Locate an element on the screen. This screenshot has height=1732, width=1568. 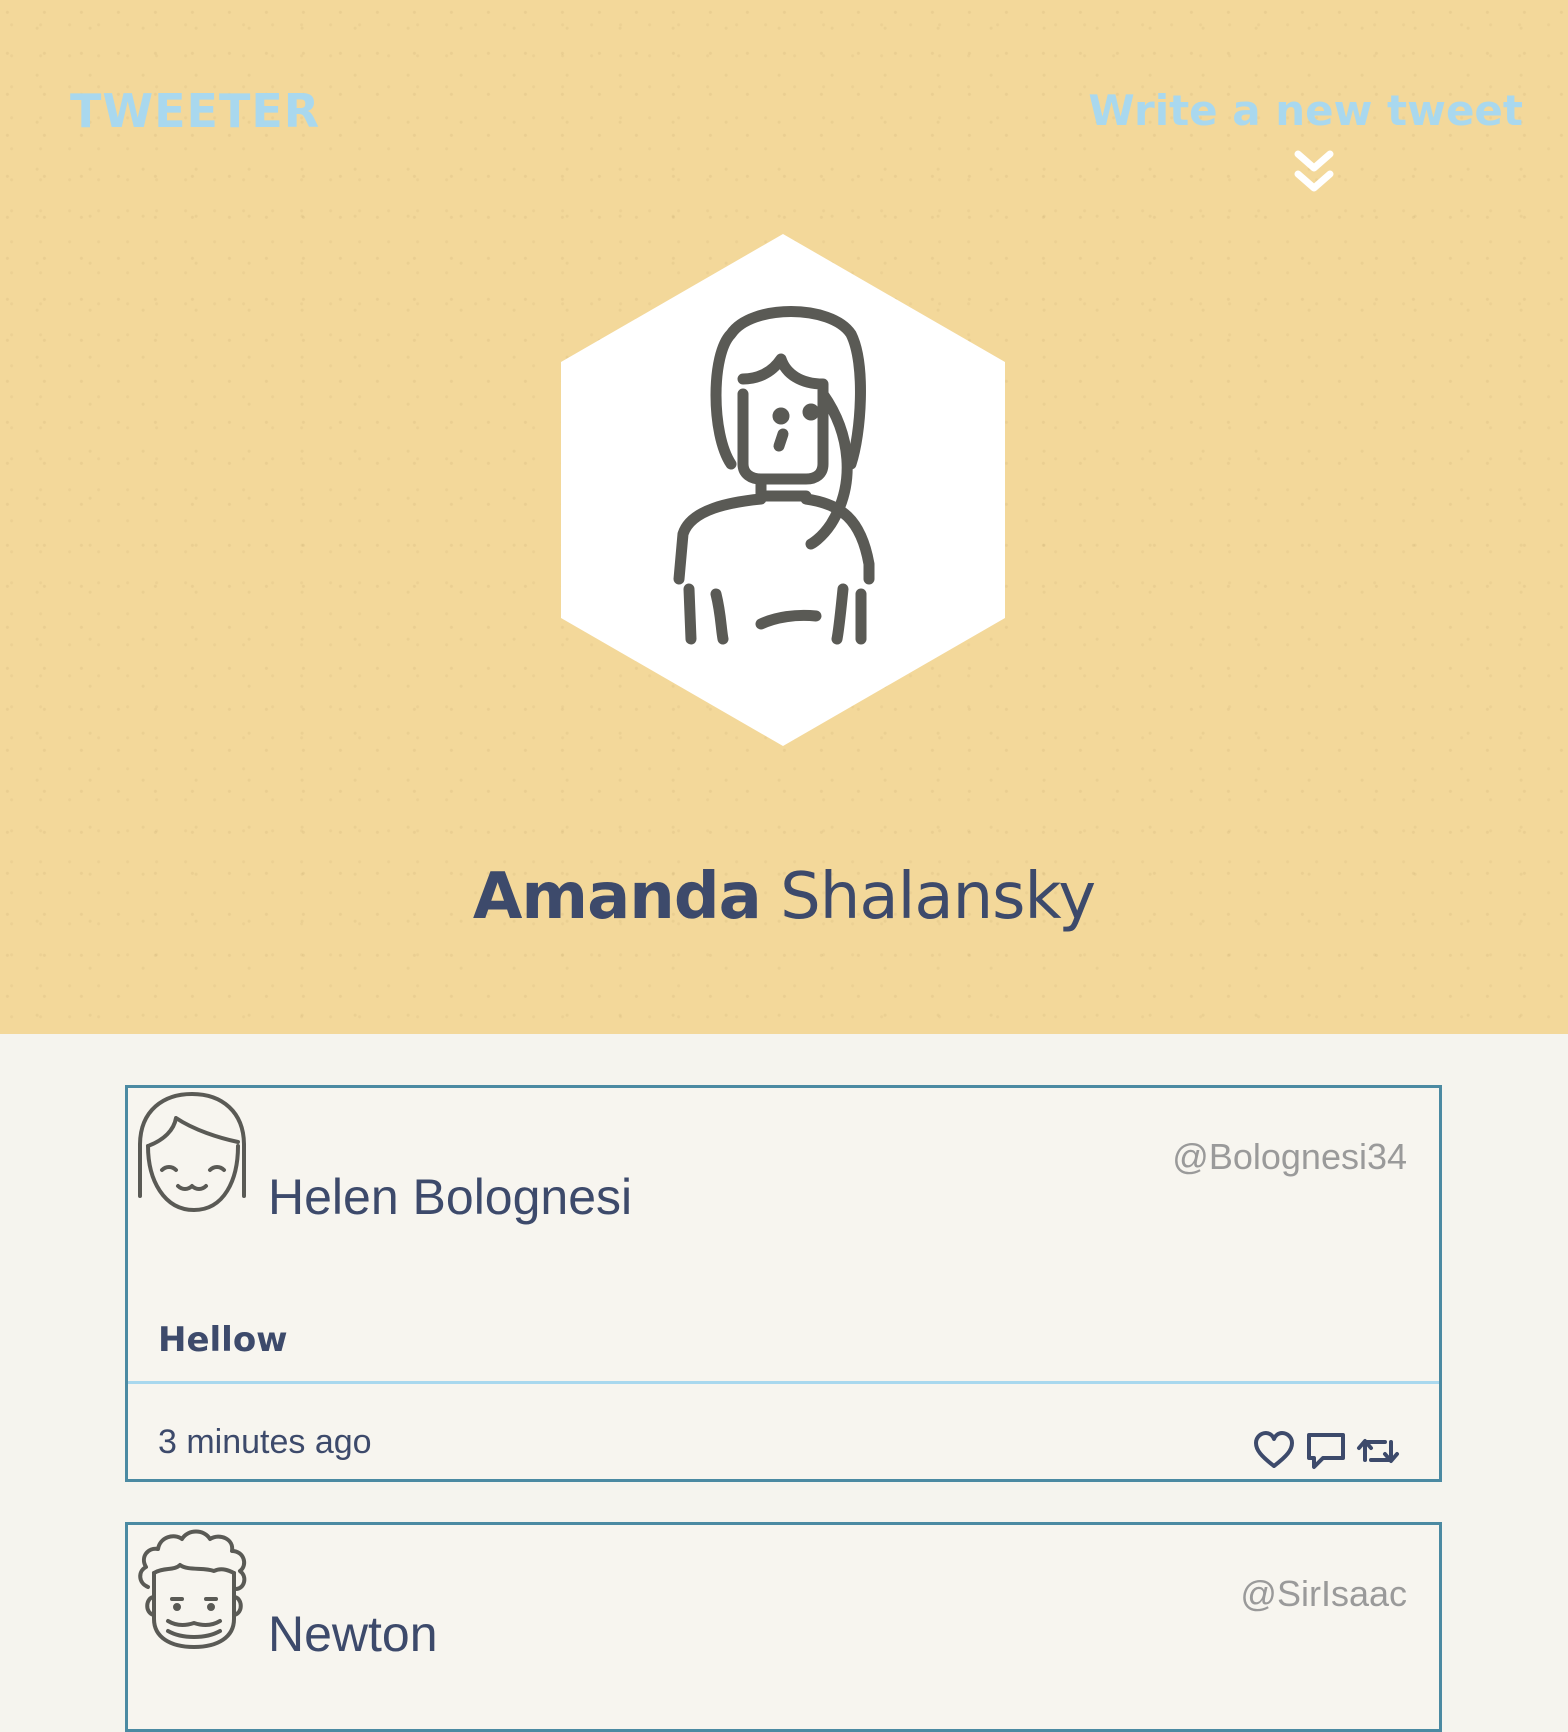
tweet-author-name: Newton is located at coordinates (353, 1634).